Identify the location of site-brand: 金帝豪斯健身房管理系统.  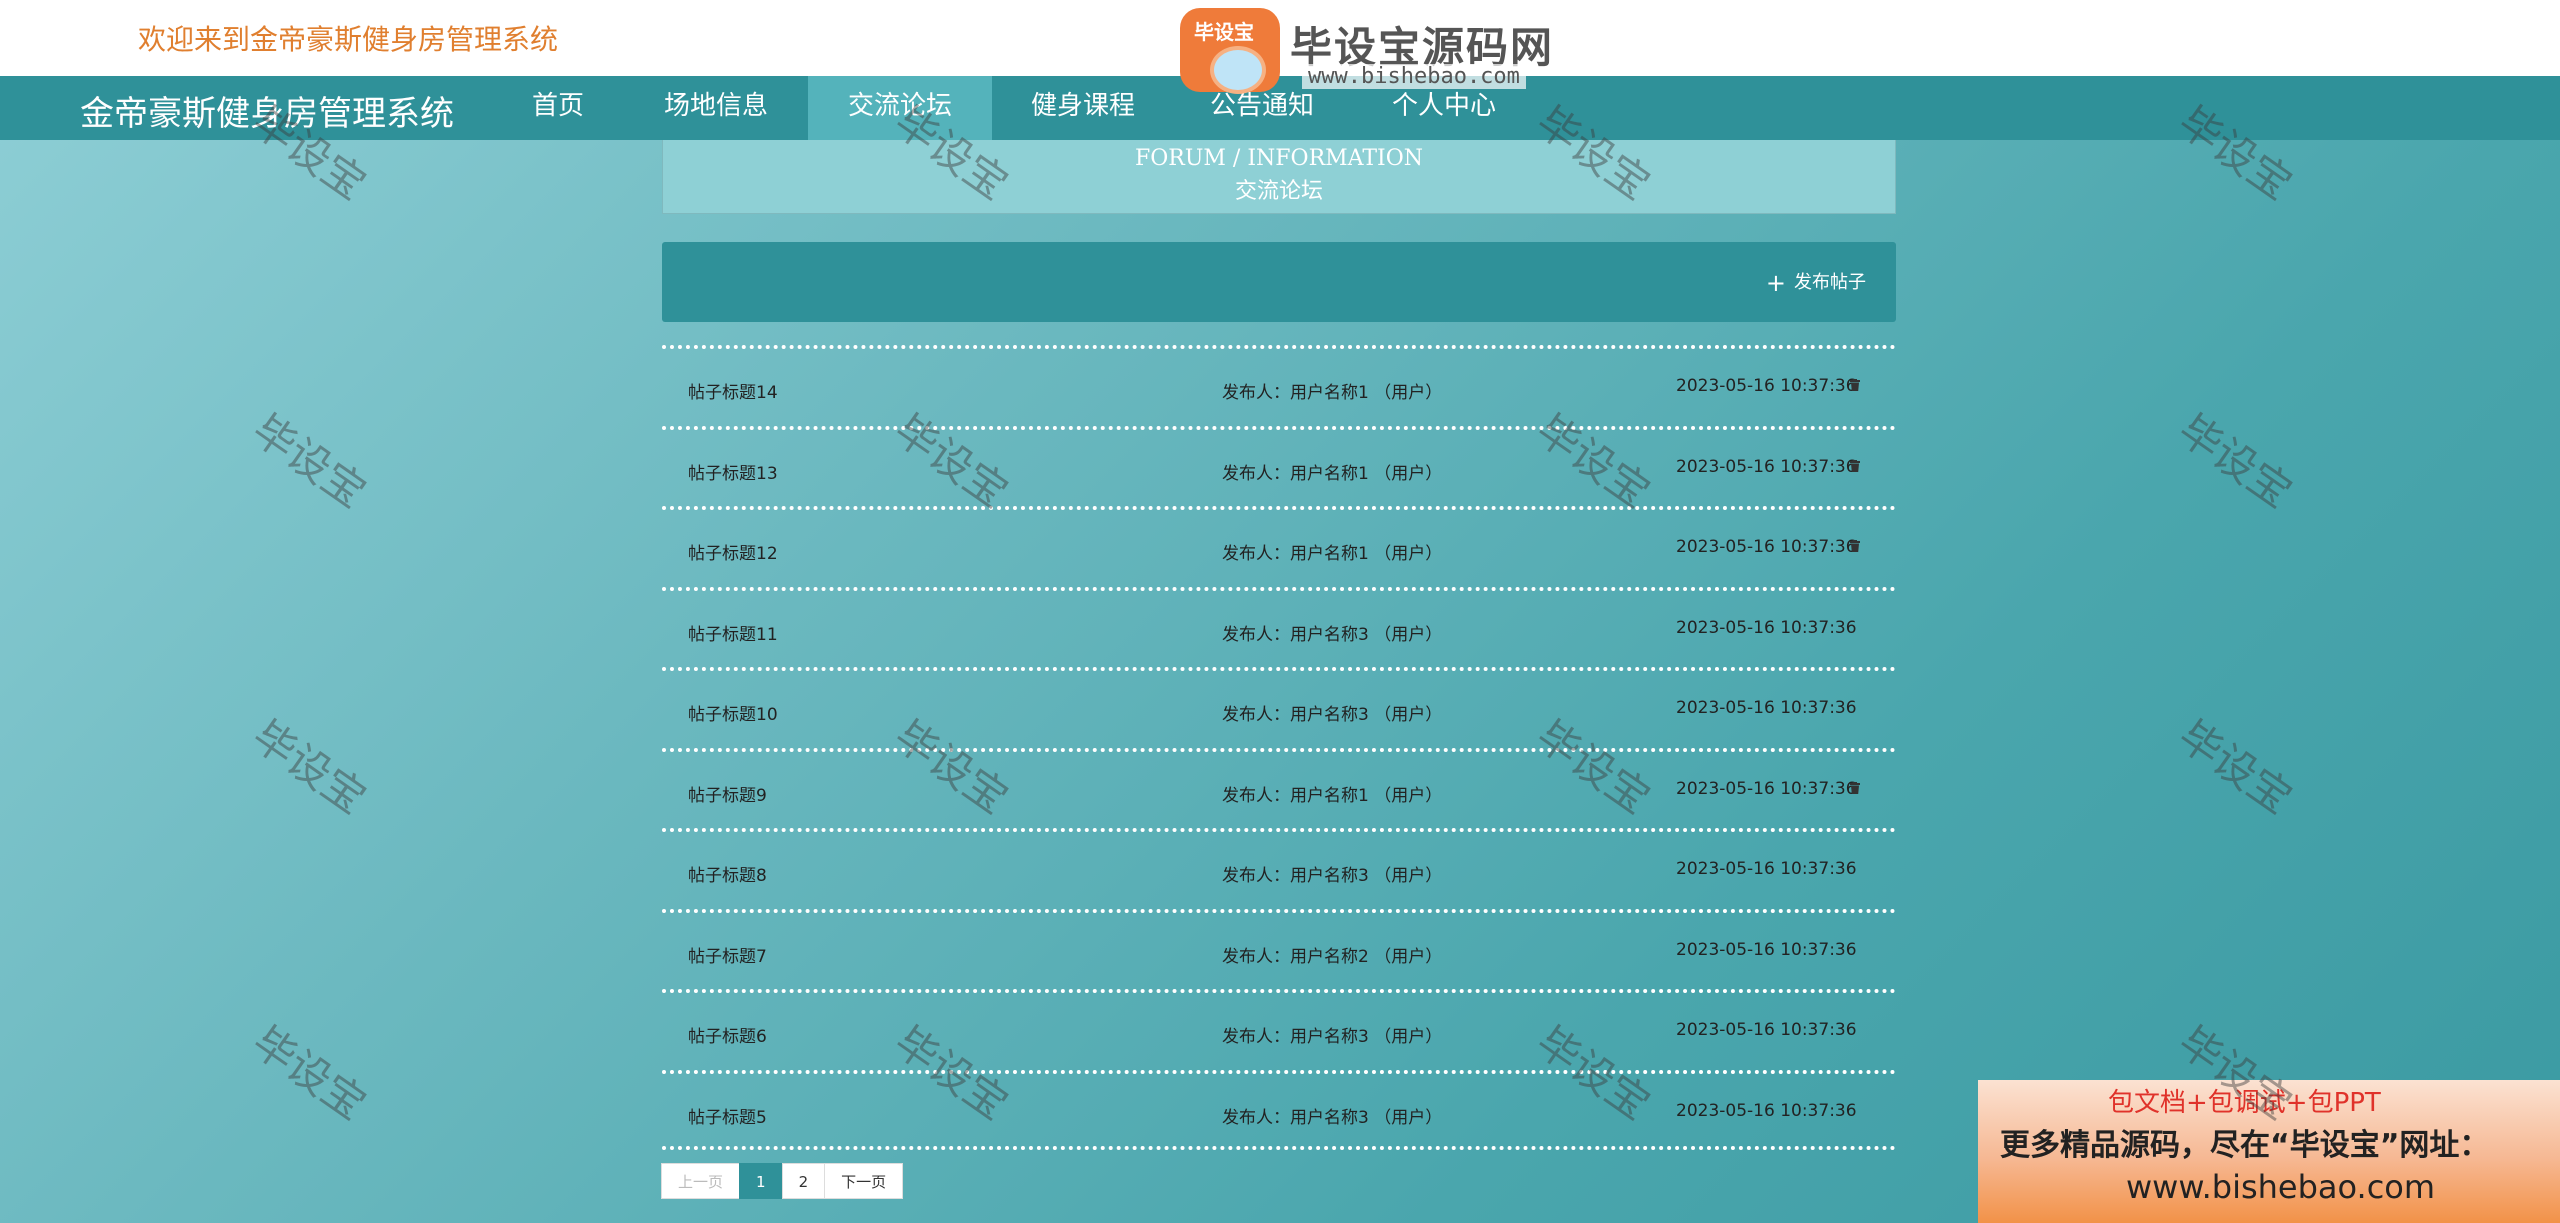
(267, 110).